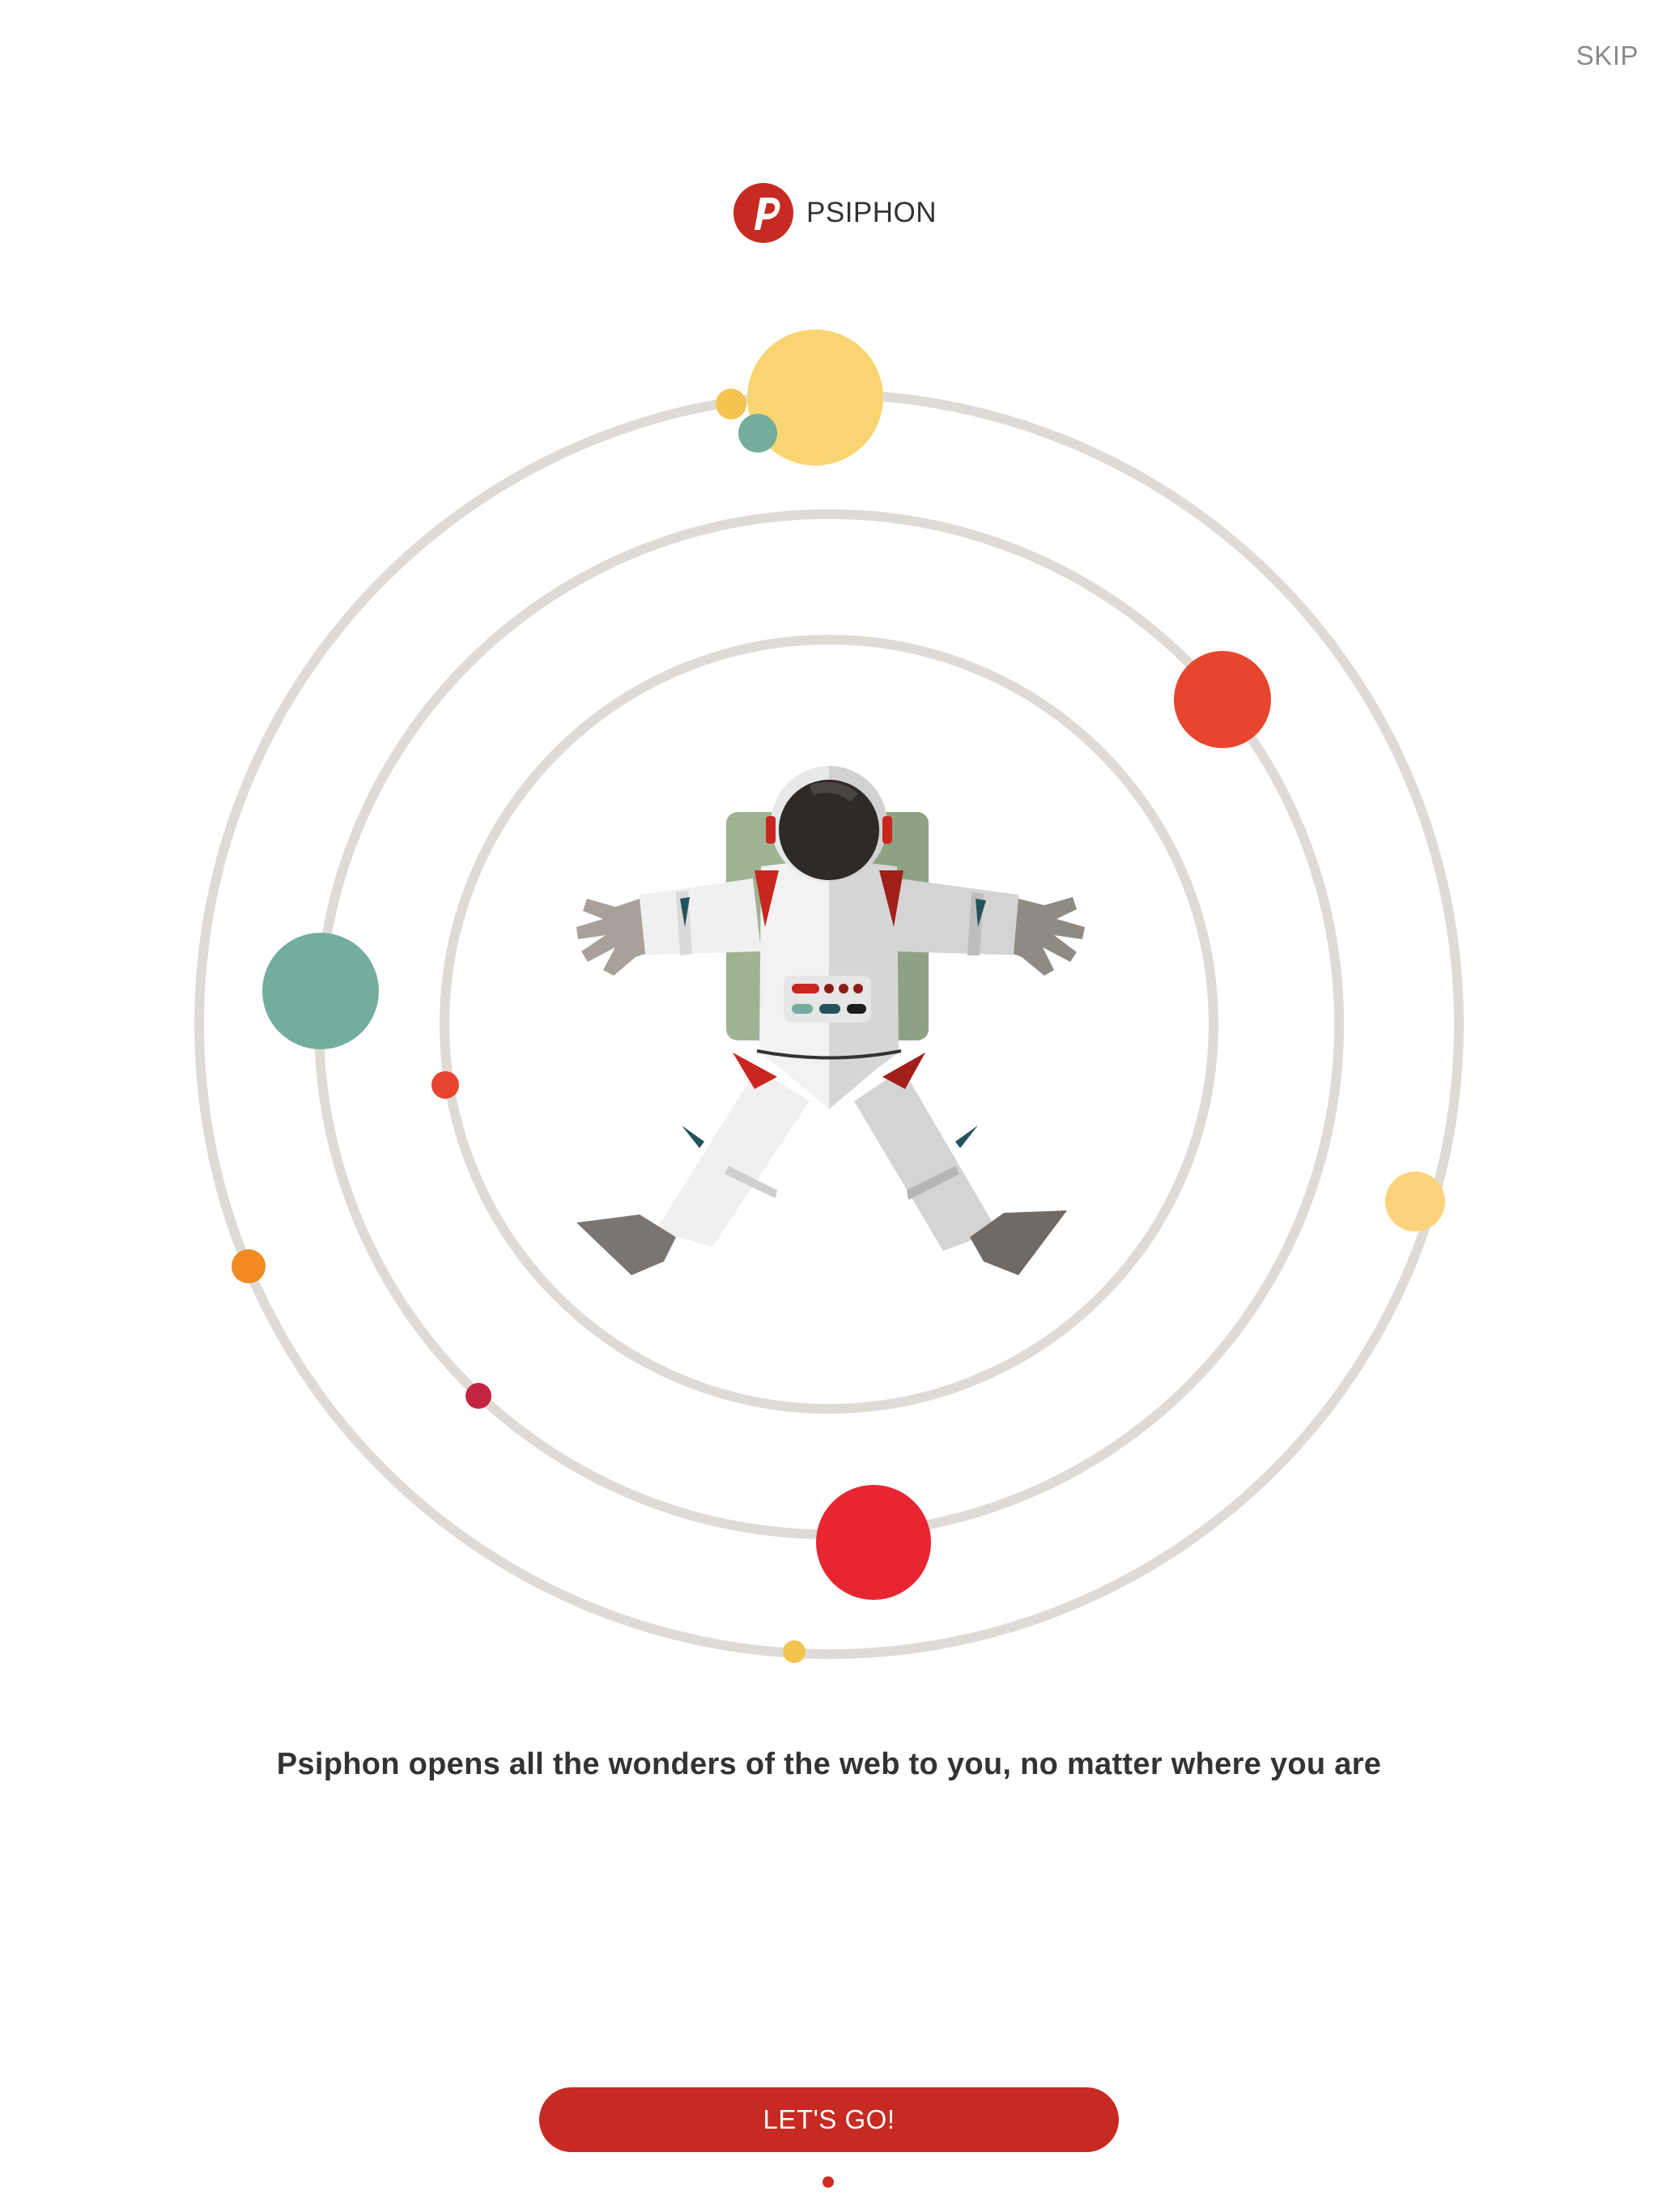 Image resolution: width=1658 pixels, height=2212 pixels. I want to click on astronaut-icon, so click(830, 1020).